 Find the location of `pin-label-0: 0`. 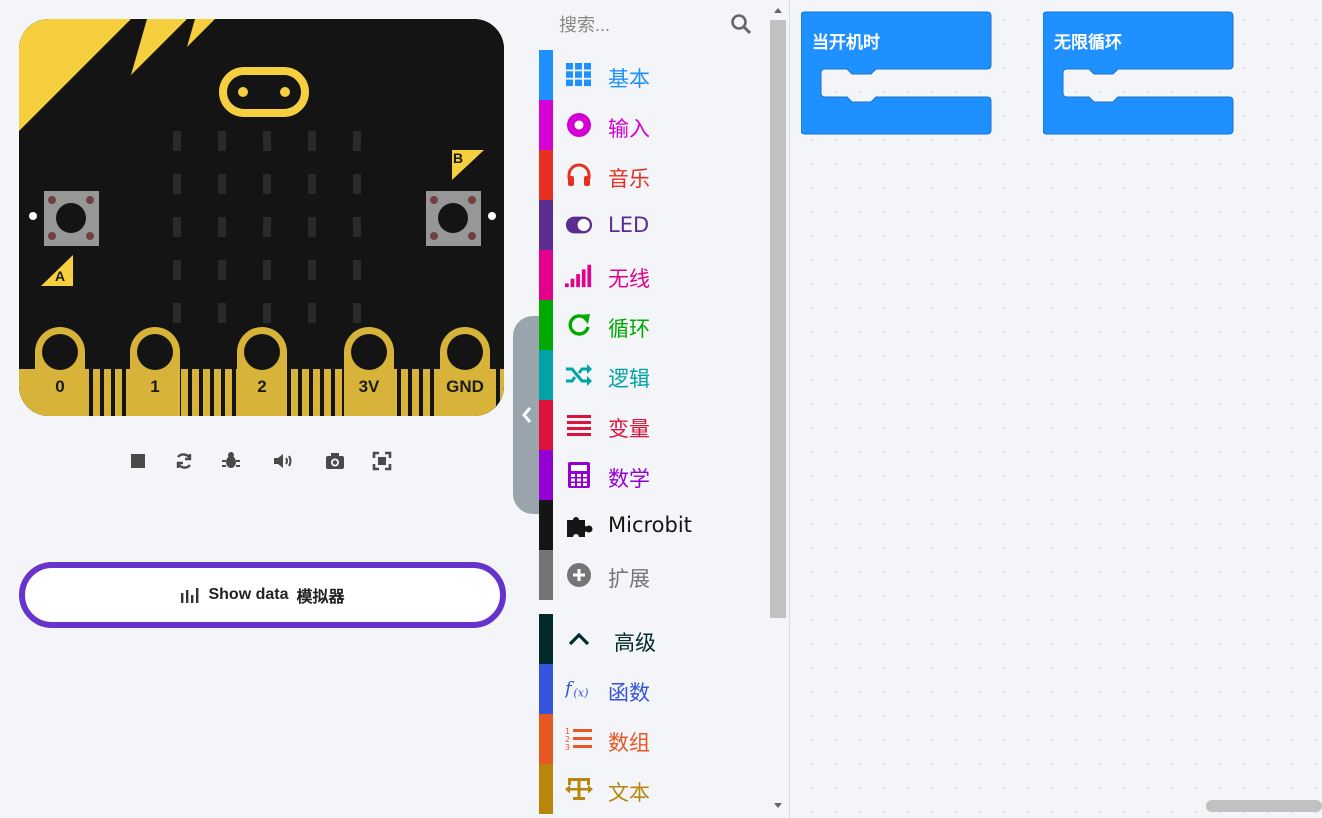

pin-label-0: 0 is located at coordinates (60, 386).